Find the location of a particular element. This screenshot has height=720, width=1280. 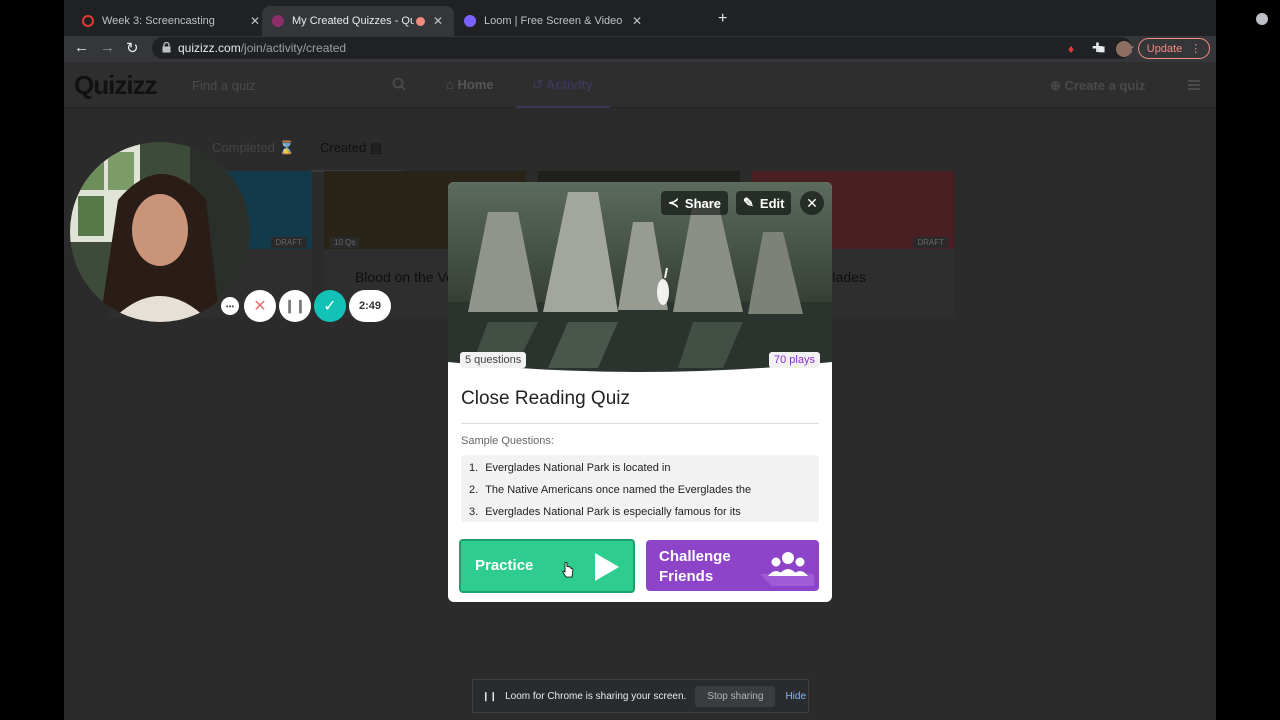

group-friends-icon is located at coordinates (787, 569).